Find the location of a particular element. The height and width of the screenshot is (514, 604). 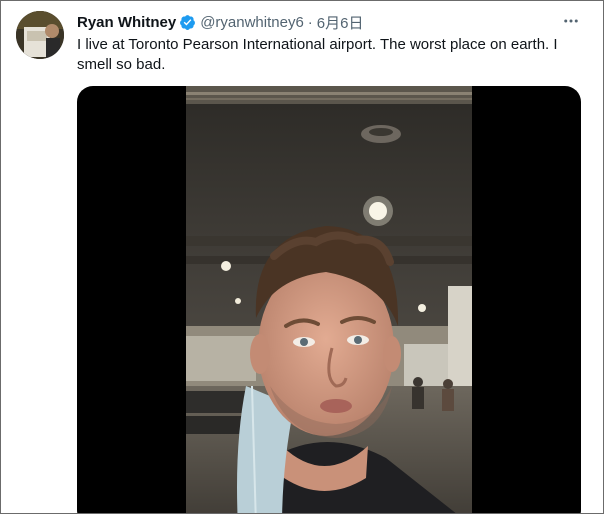

tweet-header: Ryan Whitney @ryanwhitney6 · 6月6日 is located at coordinates (220, 22).